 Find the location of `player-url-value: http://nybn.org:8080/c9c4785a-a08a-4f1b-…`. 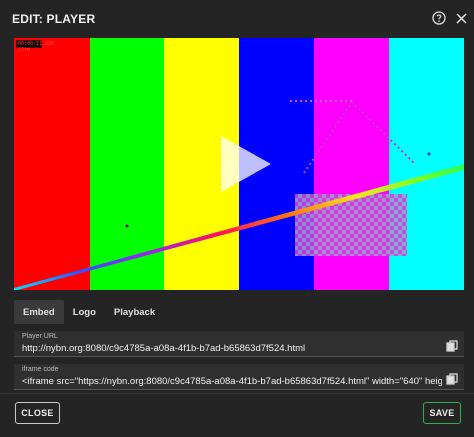

player-url-value: http://nybn.org:8080/c9c4785a-a08a-4f1b-… is located at coordinates (232, 348).